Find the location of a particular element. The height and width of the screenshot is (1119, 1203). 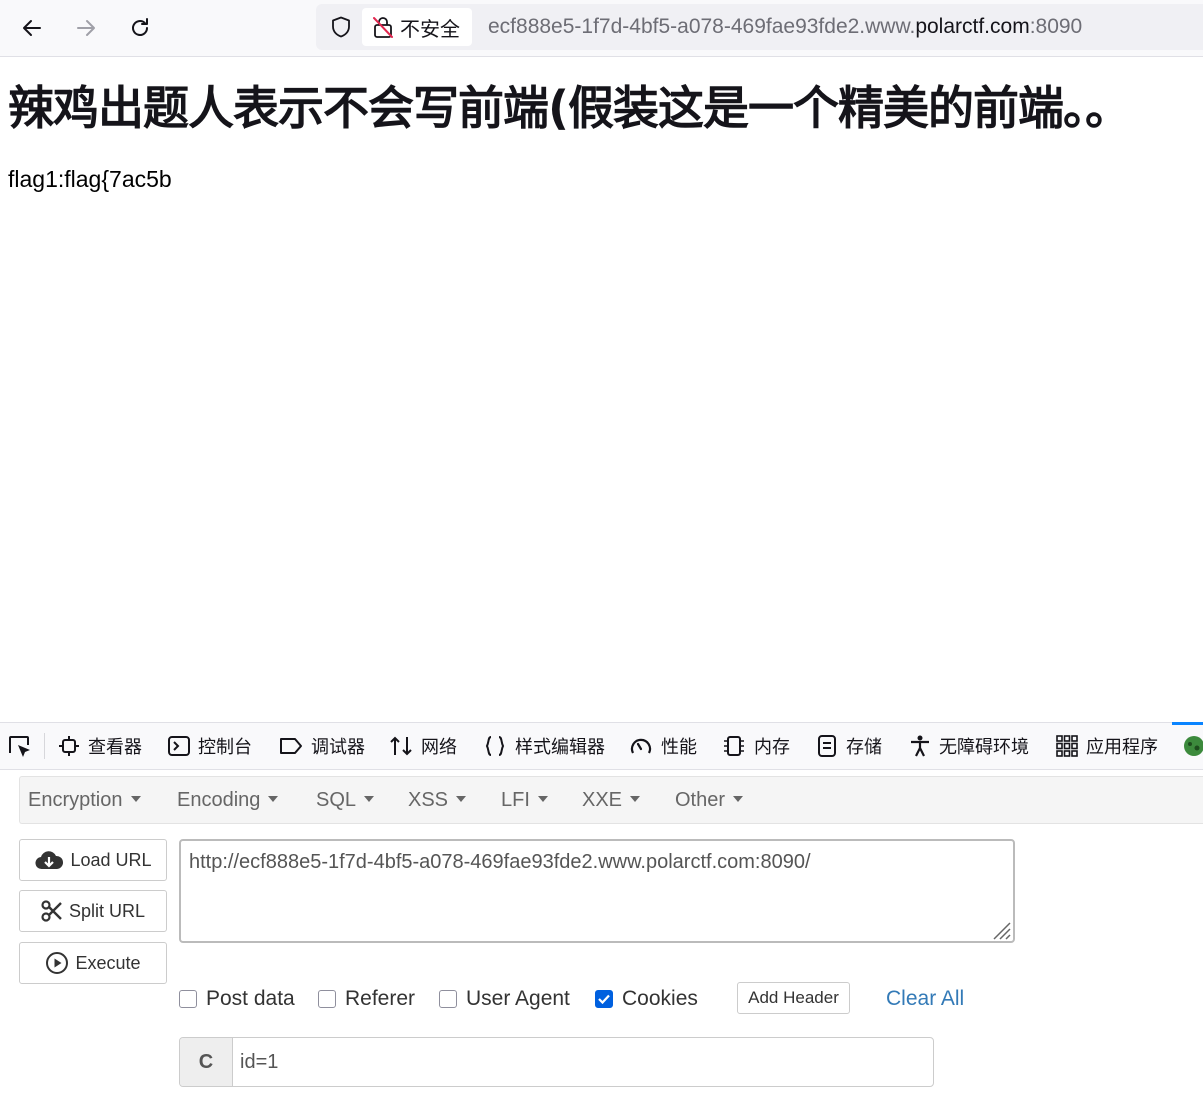

tab-label: 应用程序 is located at coordinates (1122, 747).